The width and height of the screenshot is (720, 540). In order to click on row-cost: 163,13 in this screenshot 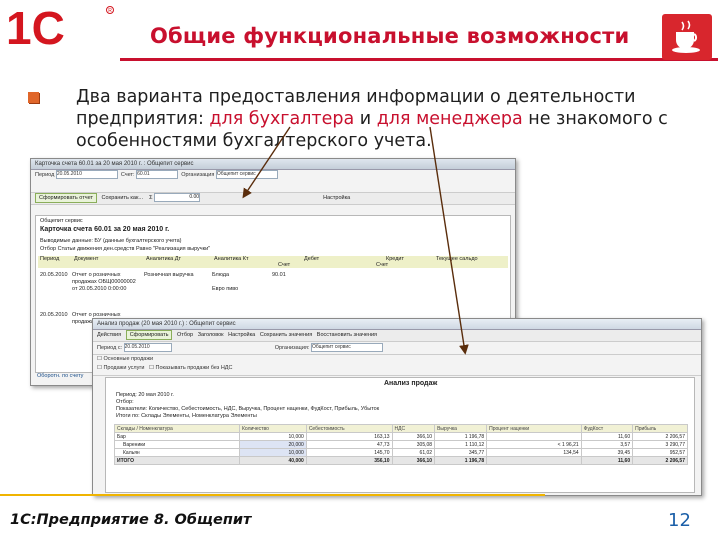, I will do `click(349, 436)`.